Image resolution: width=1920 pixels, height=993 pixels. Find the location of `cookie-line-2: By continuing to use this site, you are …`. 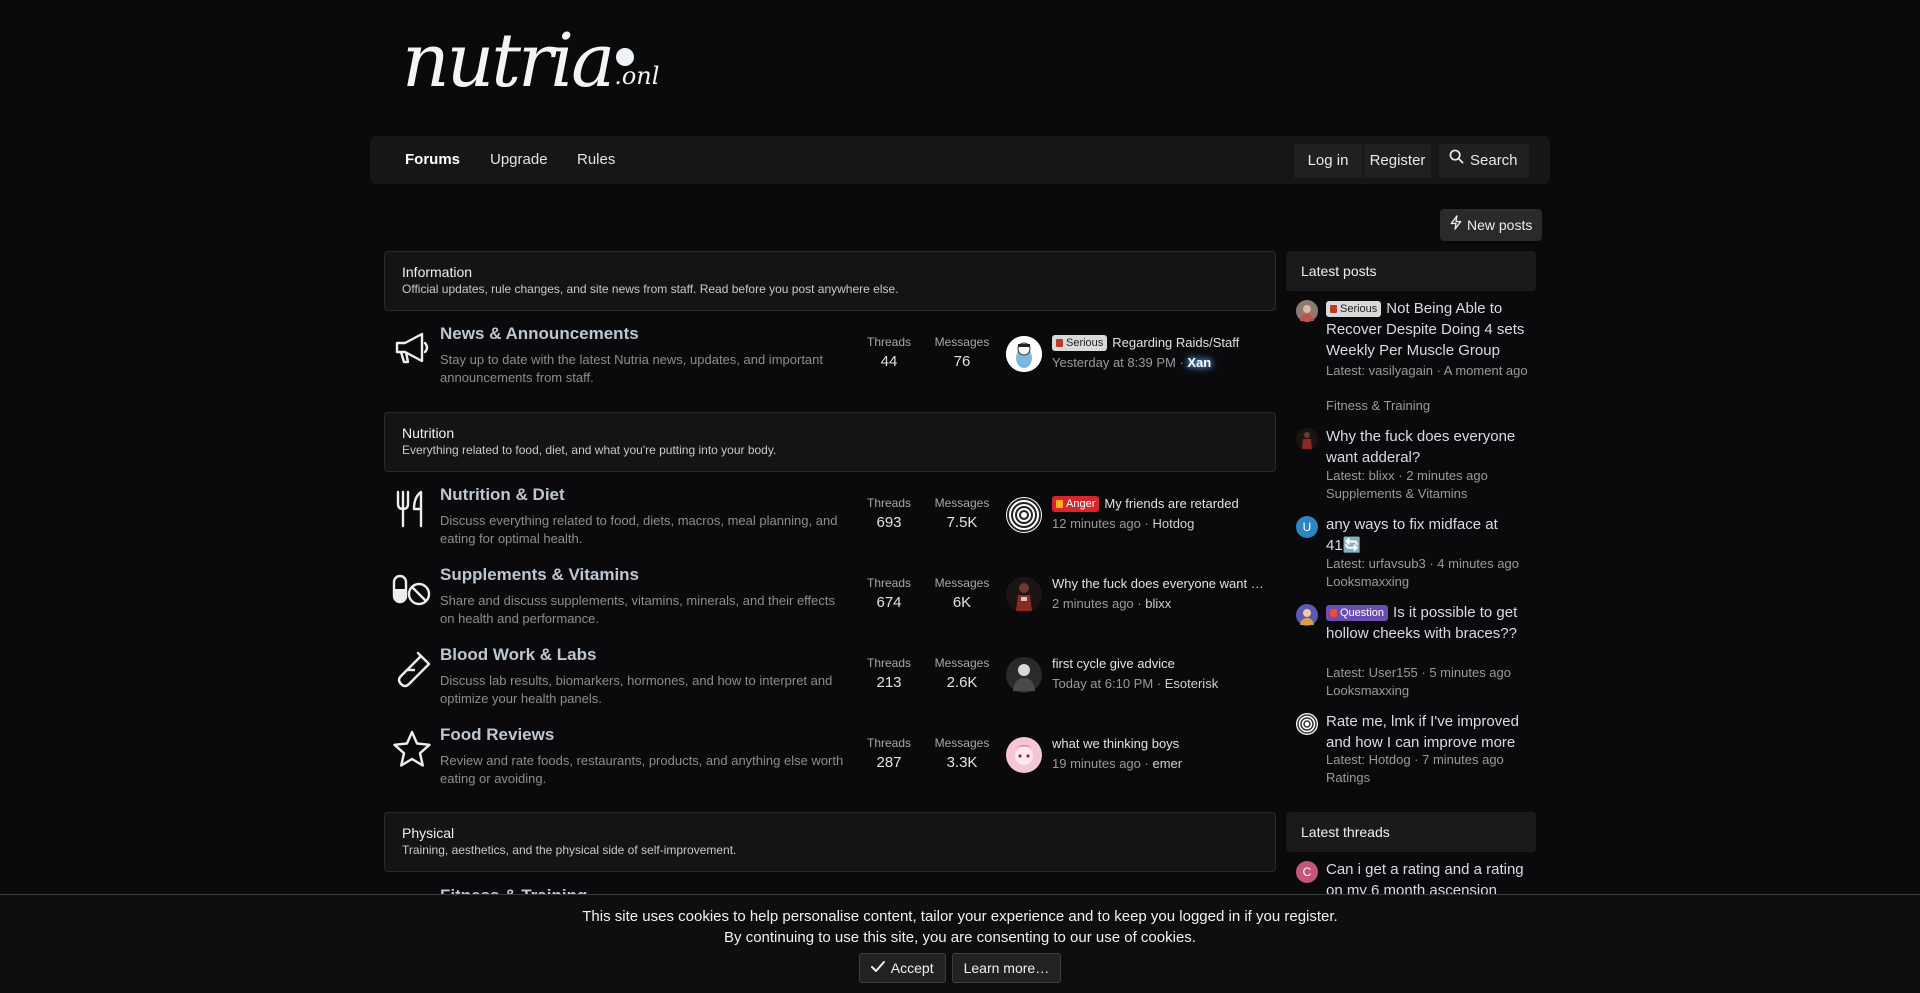

cookie-line-2: By continuing to use this site, you are … is located at coordinates (960, 937).